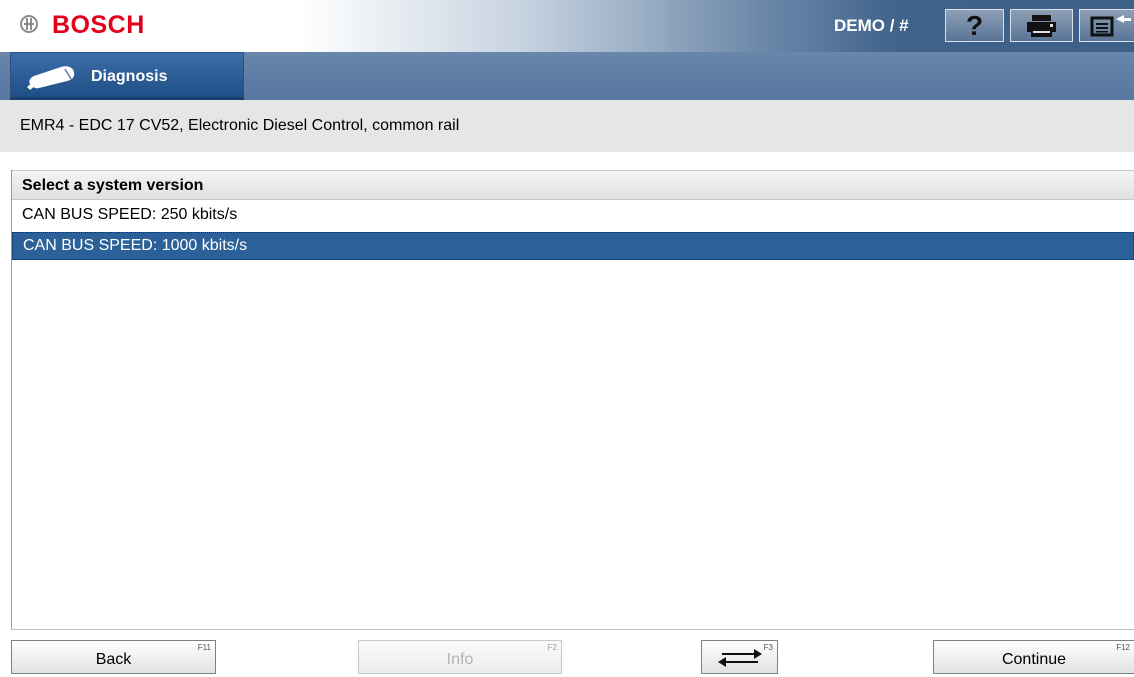  Describe the element at coordinates (98, 25) in the screenshot. I see `brand-name: BOSCH` at that location.